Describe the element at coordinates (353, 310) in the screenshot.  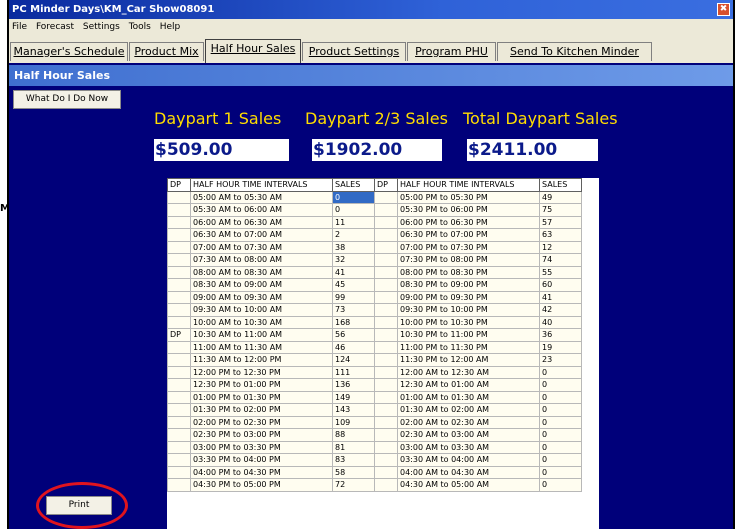
I see `sales-cell: 73` at that location.